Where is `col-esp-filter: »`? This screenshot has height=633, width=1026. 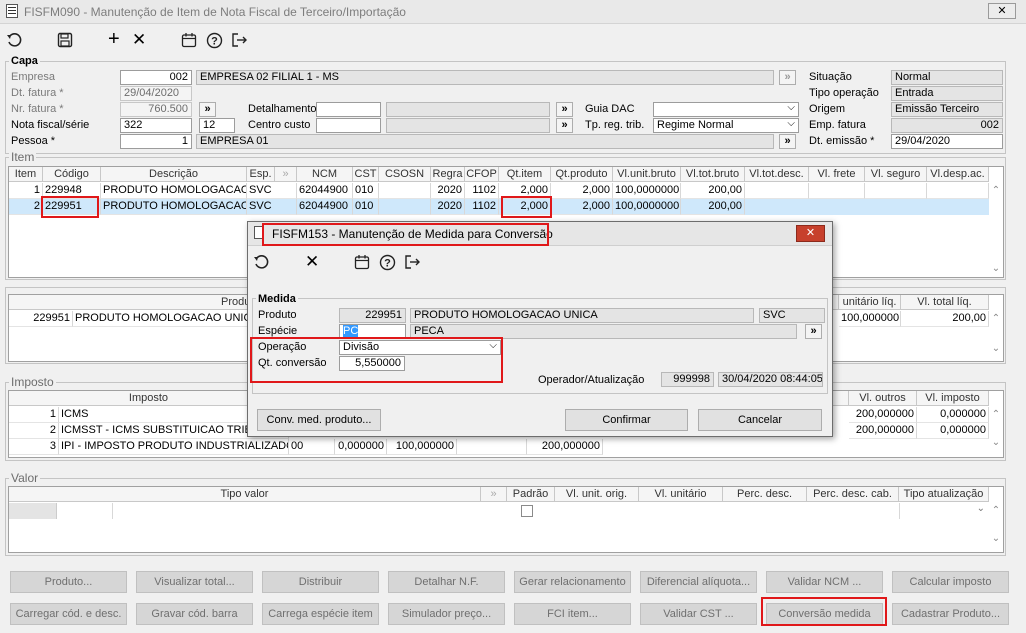 col-esp-filter: » is located at coordinates (286, 174).